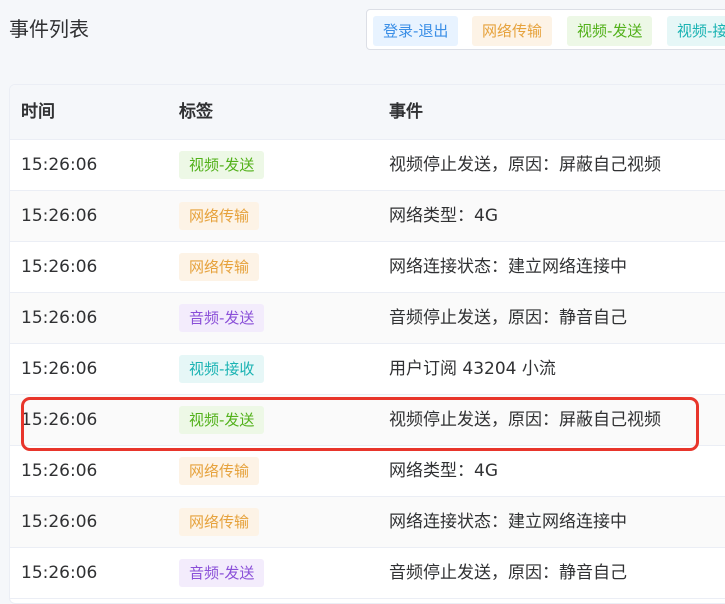  I want to click on filter-bar: 登录-退出 网络传输 视频-发送 视频-接收, so click(545, 29).